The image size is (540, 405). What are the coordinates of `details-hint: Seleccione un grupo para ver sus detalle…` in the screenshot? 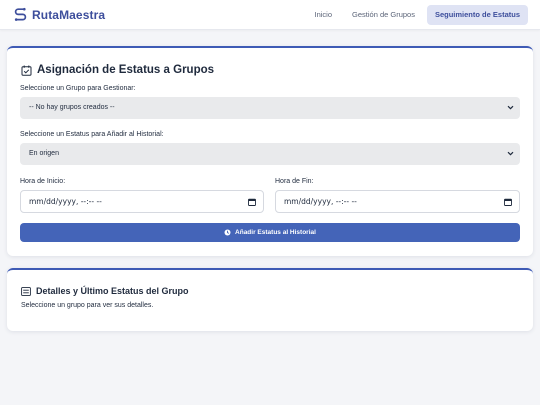 It's located at (87, 305).